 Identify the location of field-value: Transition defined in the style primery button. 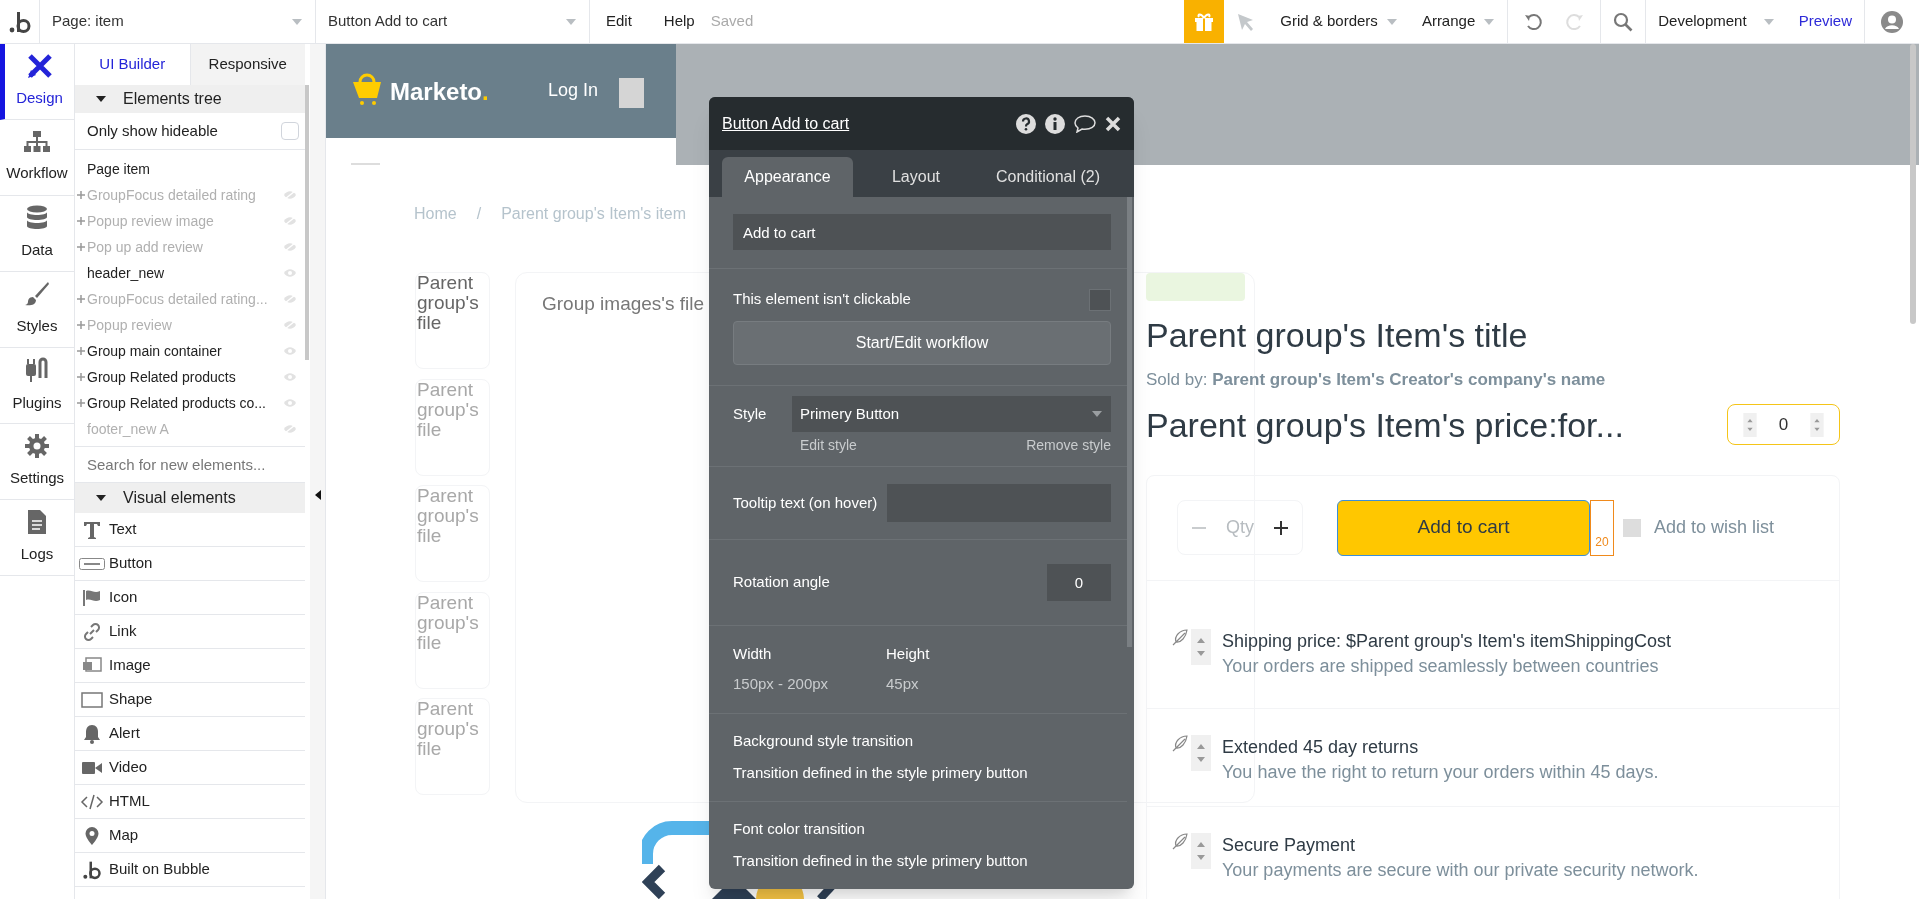
(881, 773).